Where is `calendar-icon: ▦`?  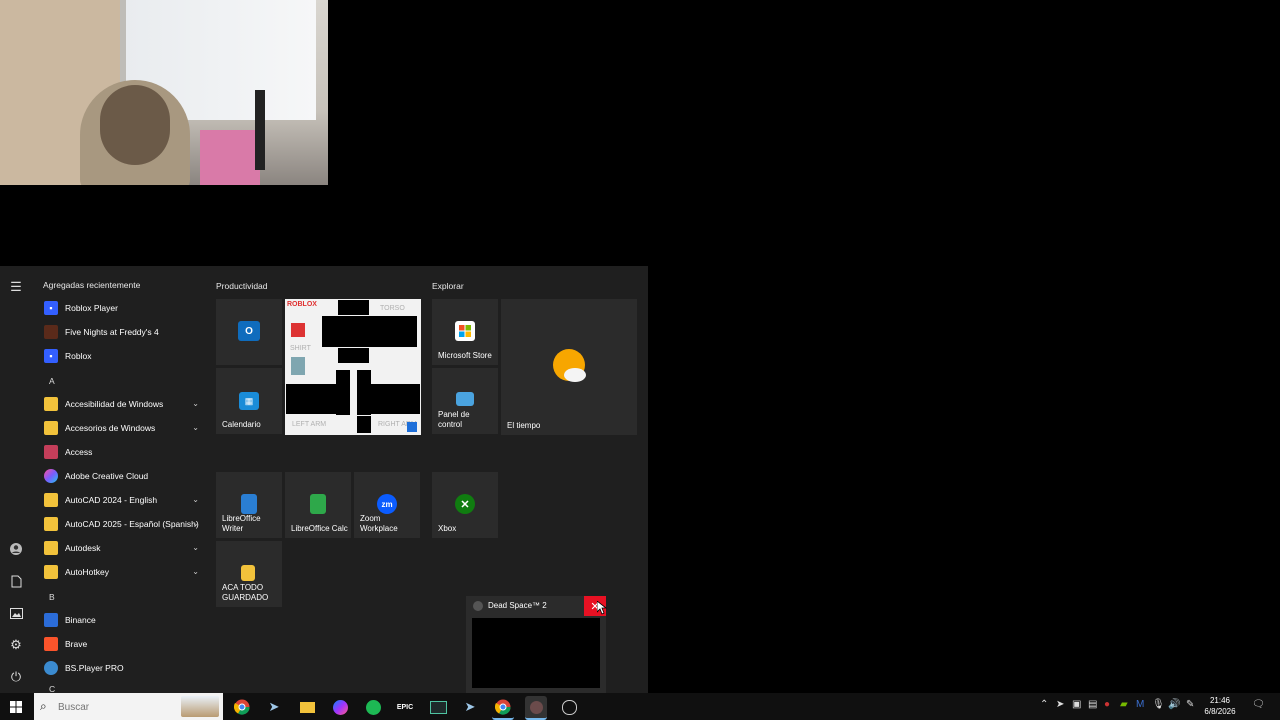
calendar-icon: ▦ is located at coordinates (249, 401).